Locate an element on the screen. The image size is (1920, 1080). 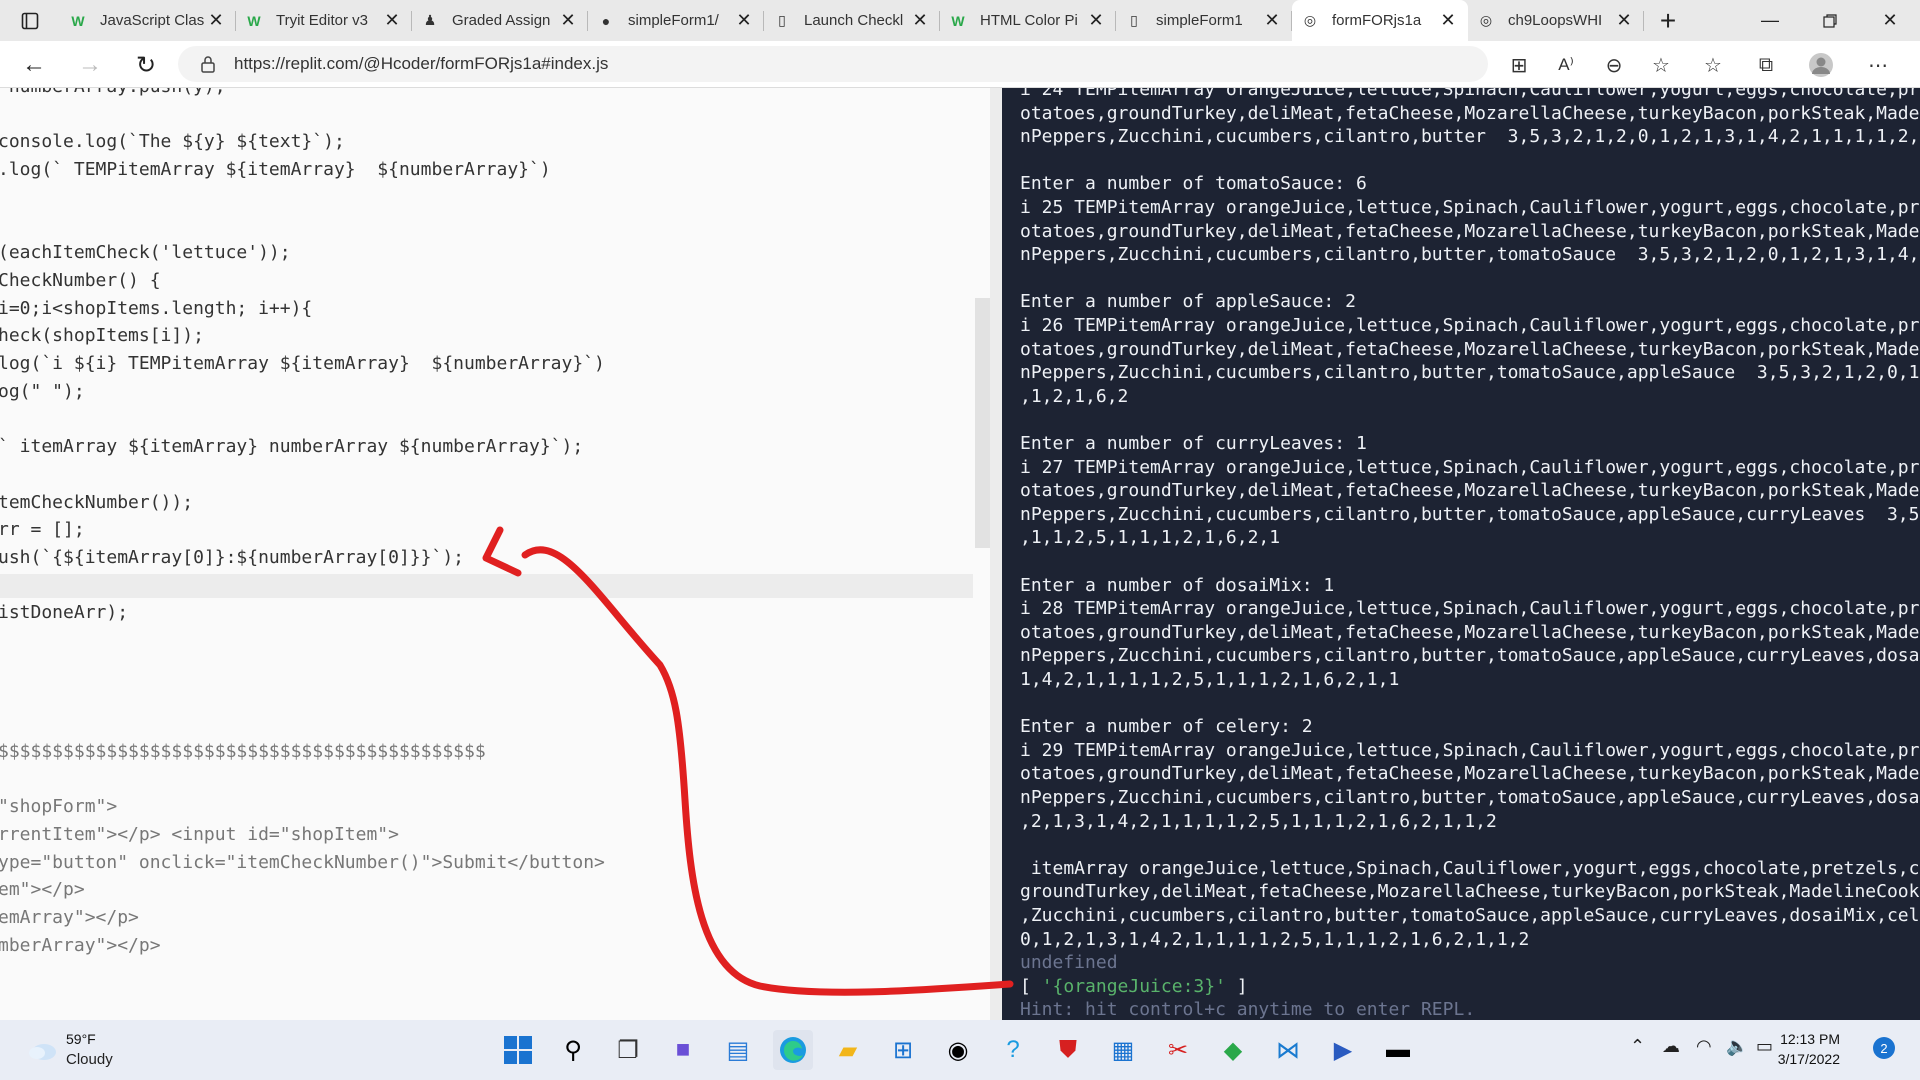
clock-date: 3/17/2022 is located at coordinates (1809, 1059).